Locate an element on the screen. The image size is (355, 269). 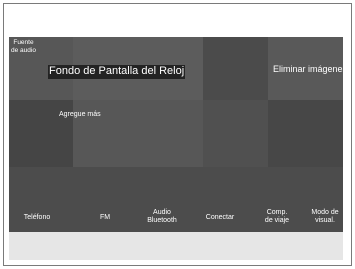
bottom-bar-item-label: Comp. de viaje is located at coordinates (277, 217).